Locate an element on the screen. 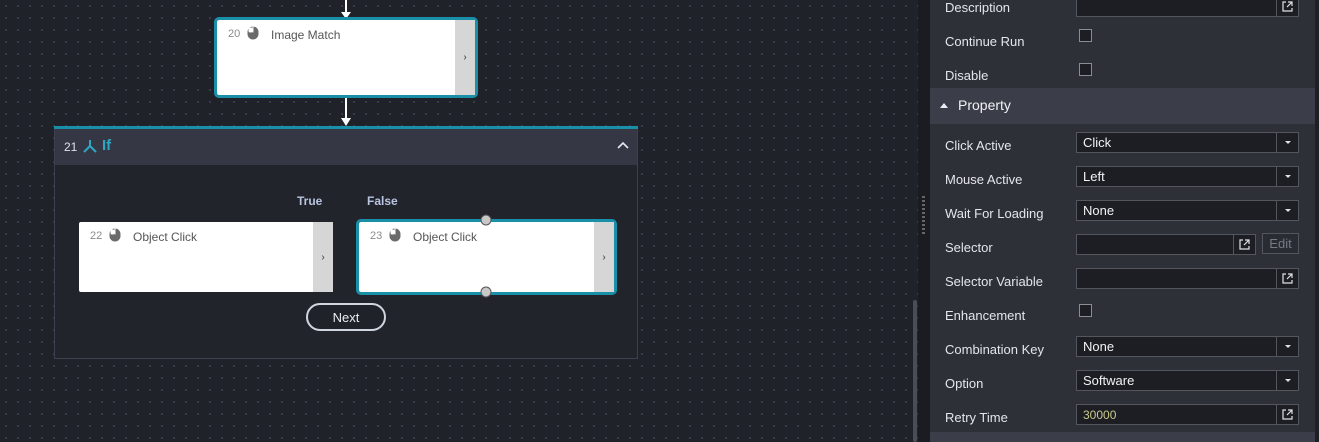  next-button: Next is located at coordinates (346, 317).